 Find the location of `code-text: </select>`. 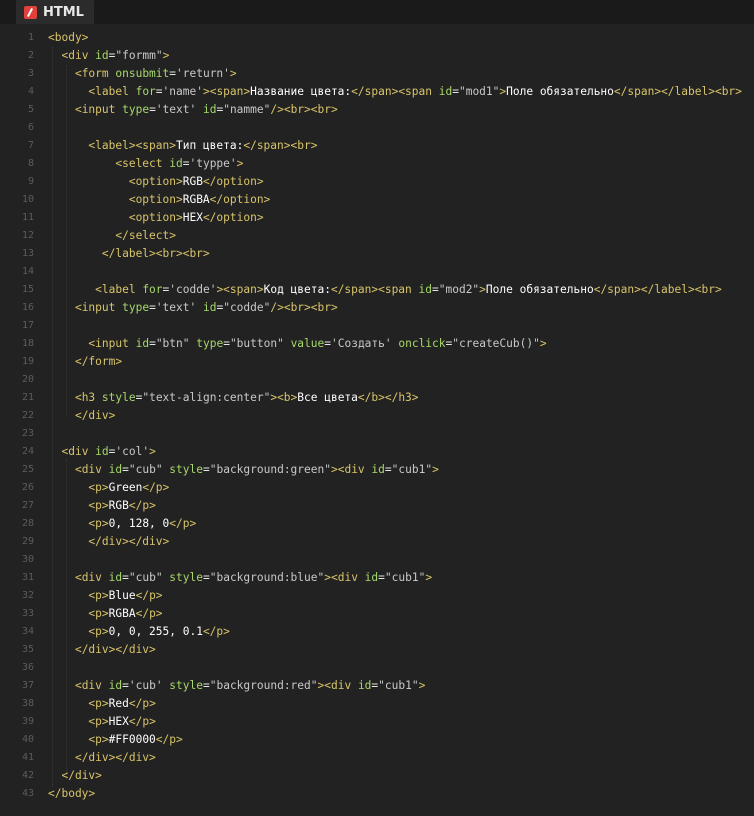

code-text: </select> is located at coordinates (112, 236).